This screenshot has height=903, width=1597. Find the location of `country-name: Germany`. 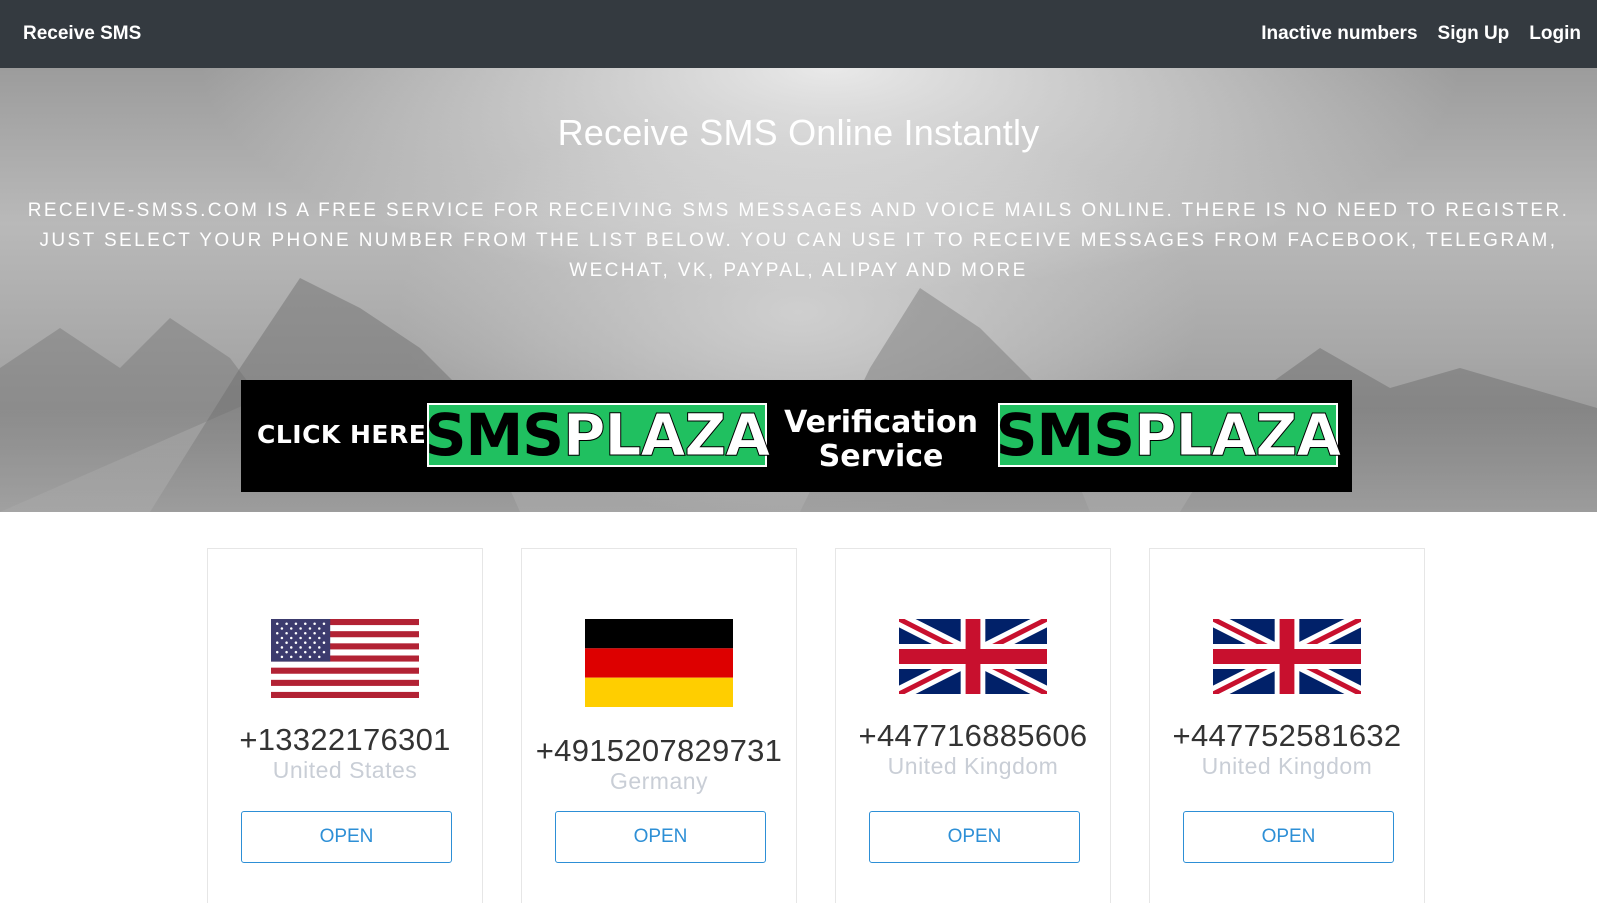

country-name: Germany is located at coordinates (659, 781).